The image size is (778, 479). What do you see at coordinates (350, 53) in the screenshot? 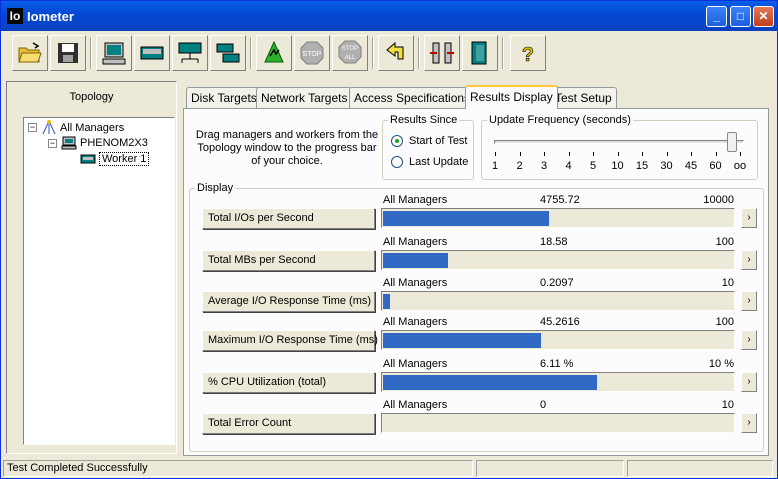
I see `stop-all-tests-button: STOP ALL` at bounding box center [350, 53].